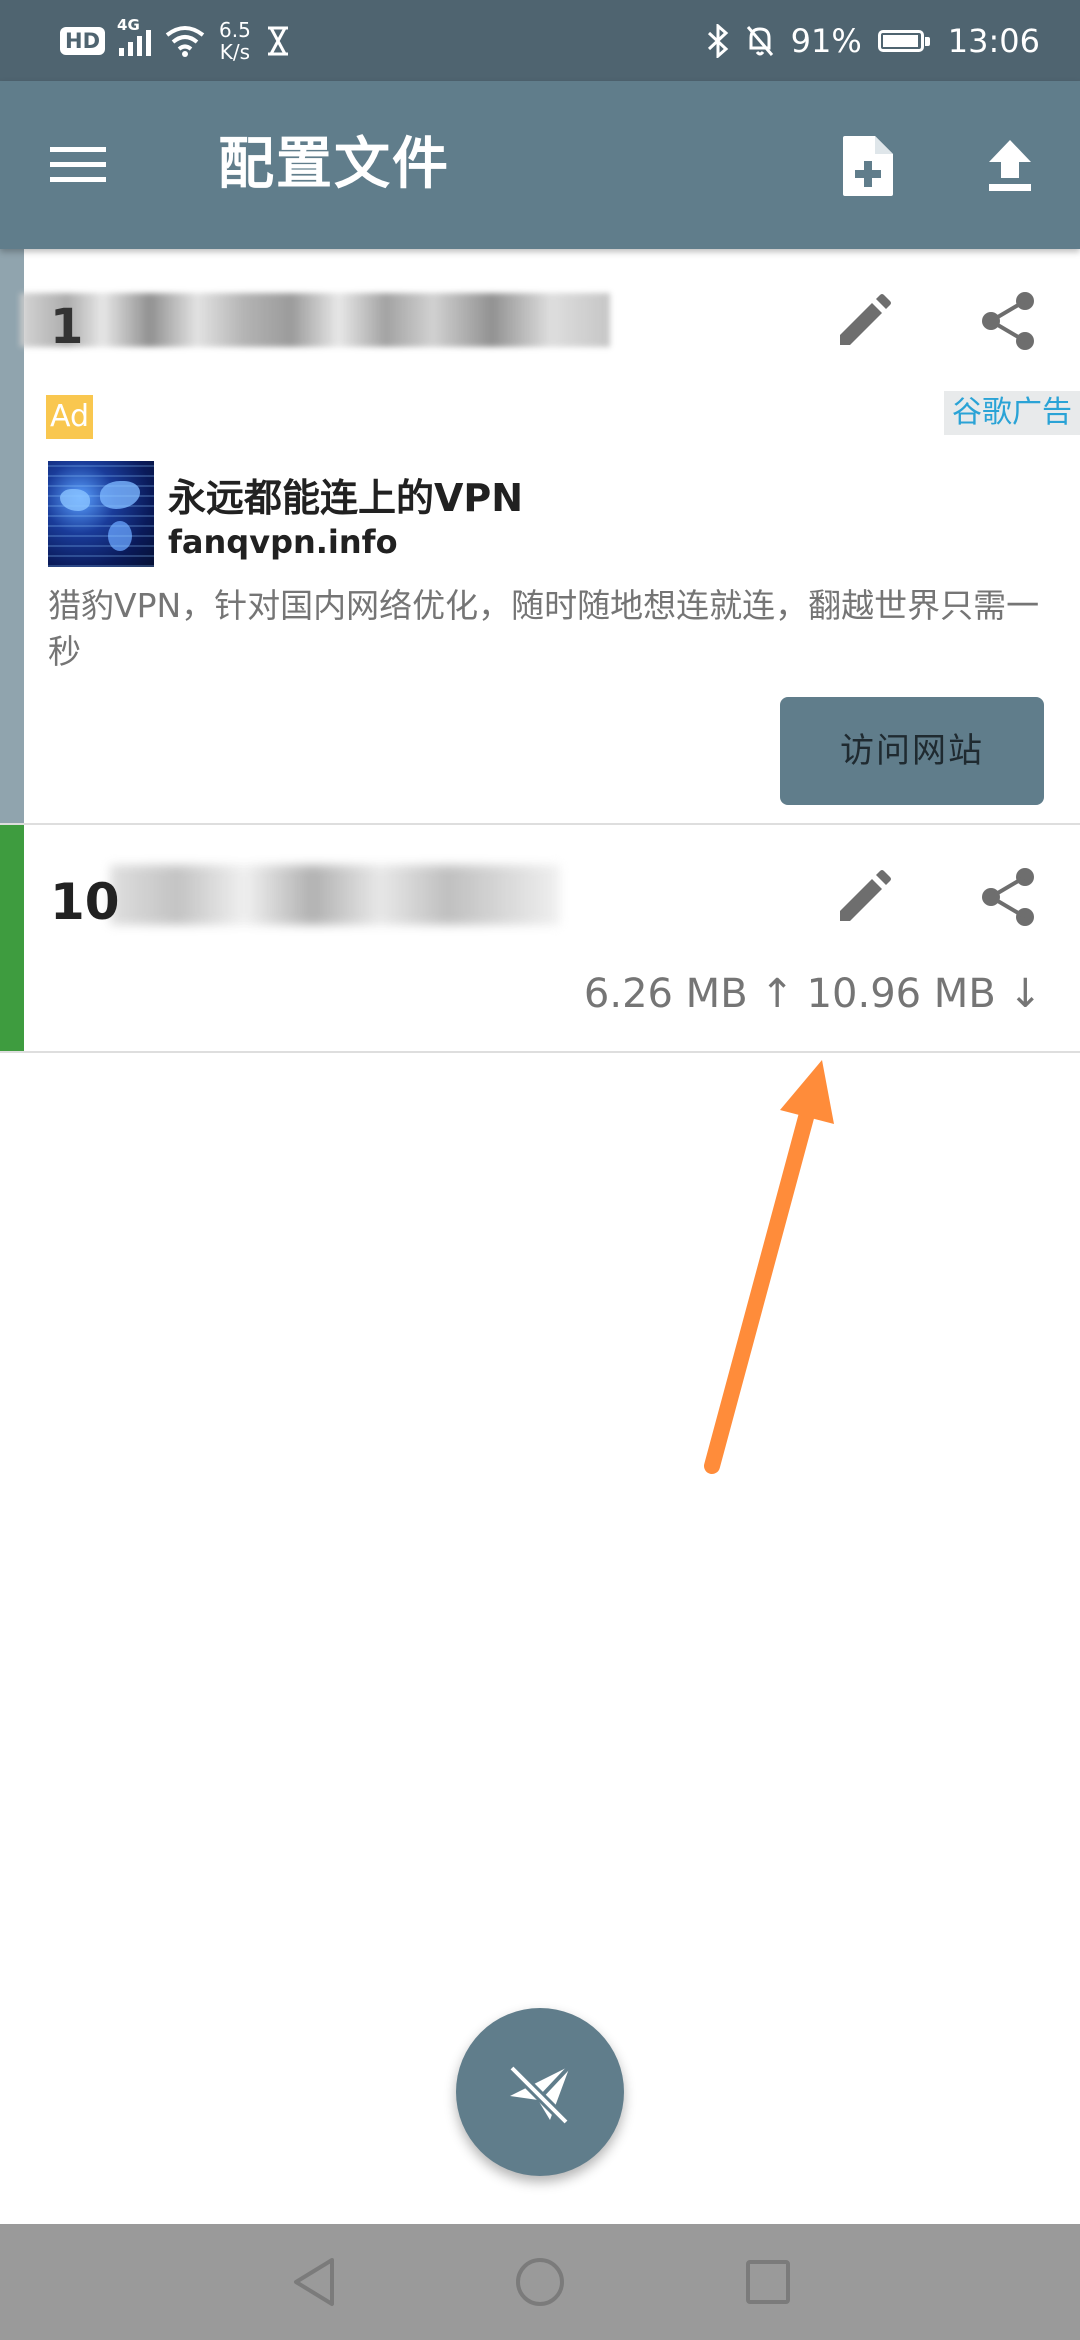 Image resolution: width=1080 pixels, height=2340 pixels. Describe the element at coordinates (283, 542) in the screenshot. I see `ad-domain: fanqvpn.info` at that location.